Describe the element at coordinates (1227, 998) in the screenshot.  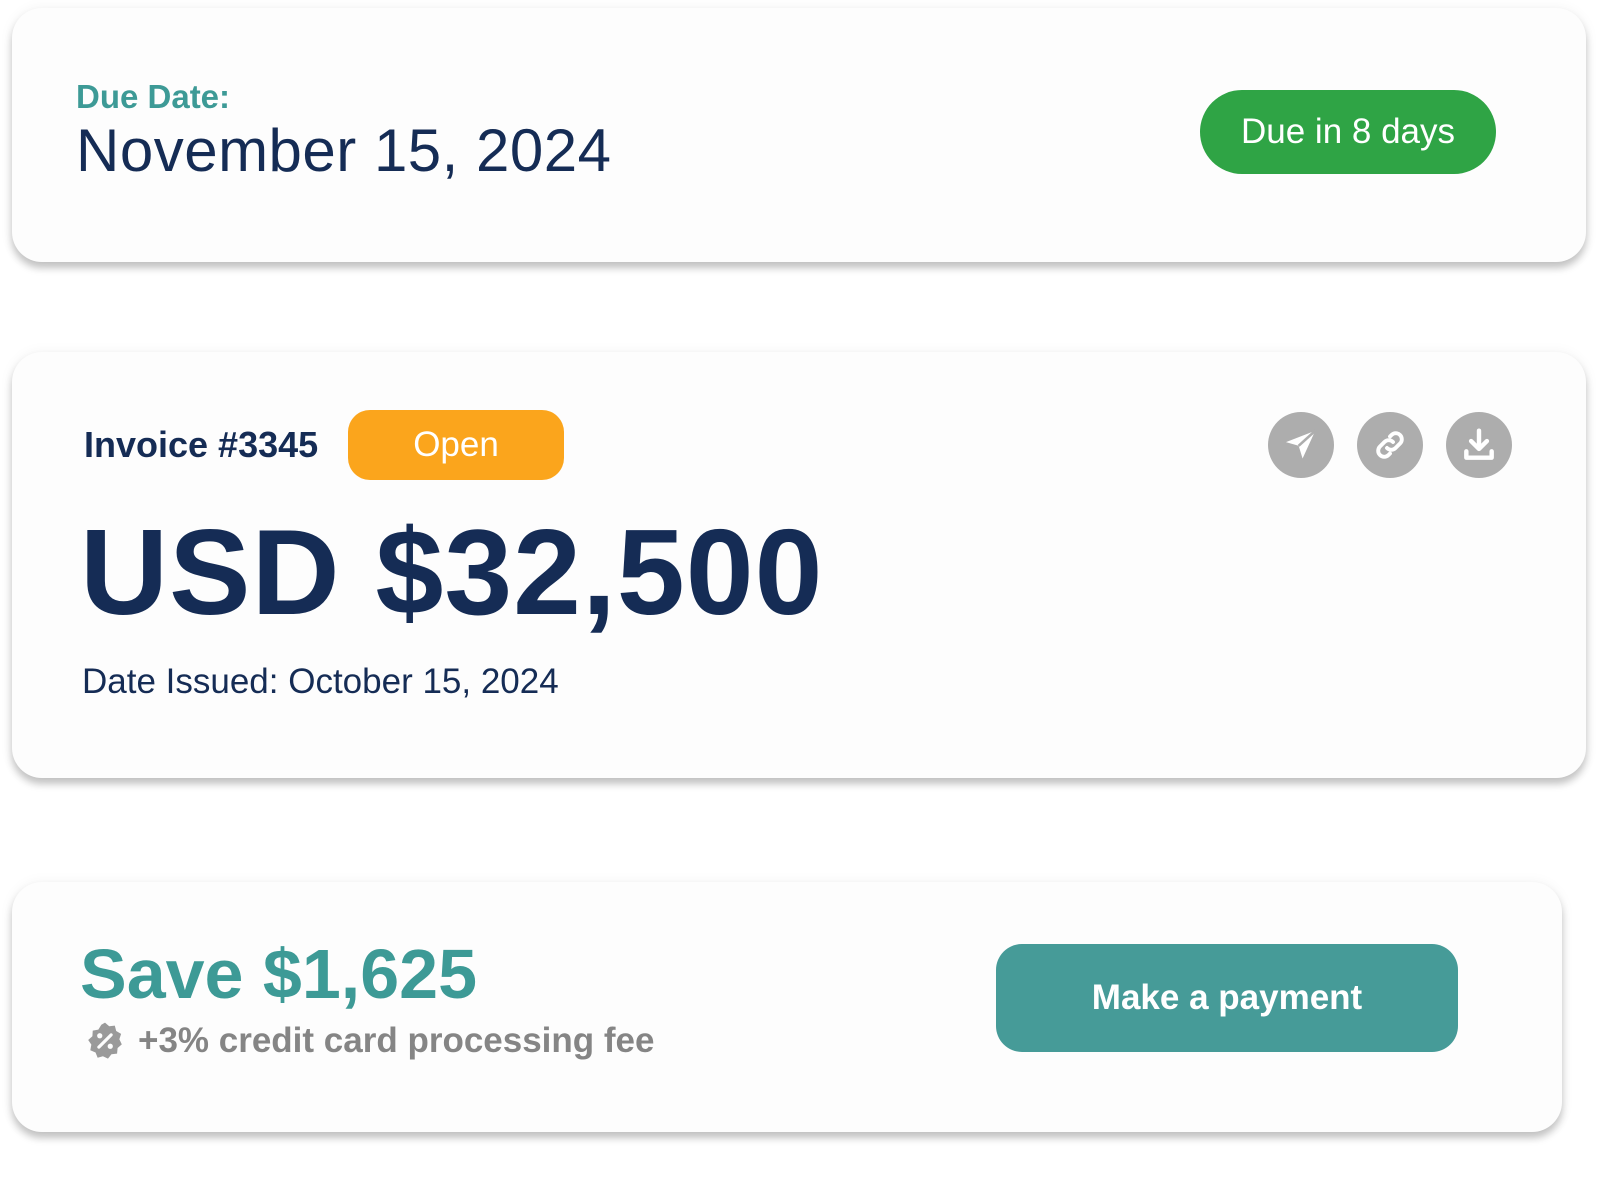
I see `make-payment-button: Make a payment` at that location.